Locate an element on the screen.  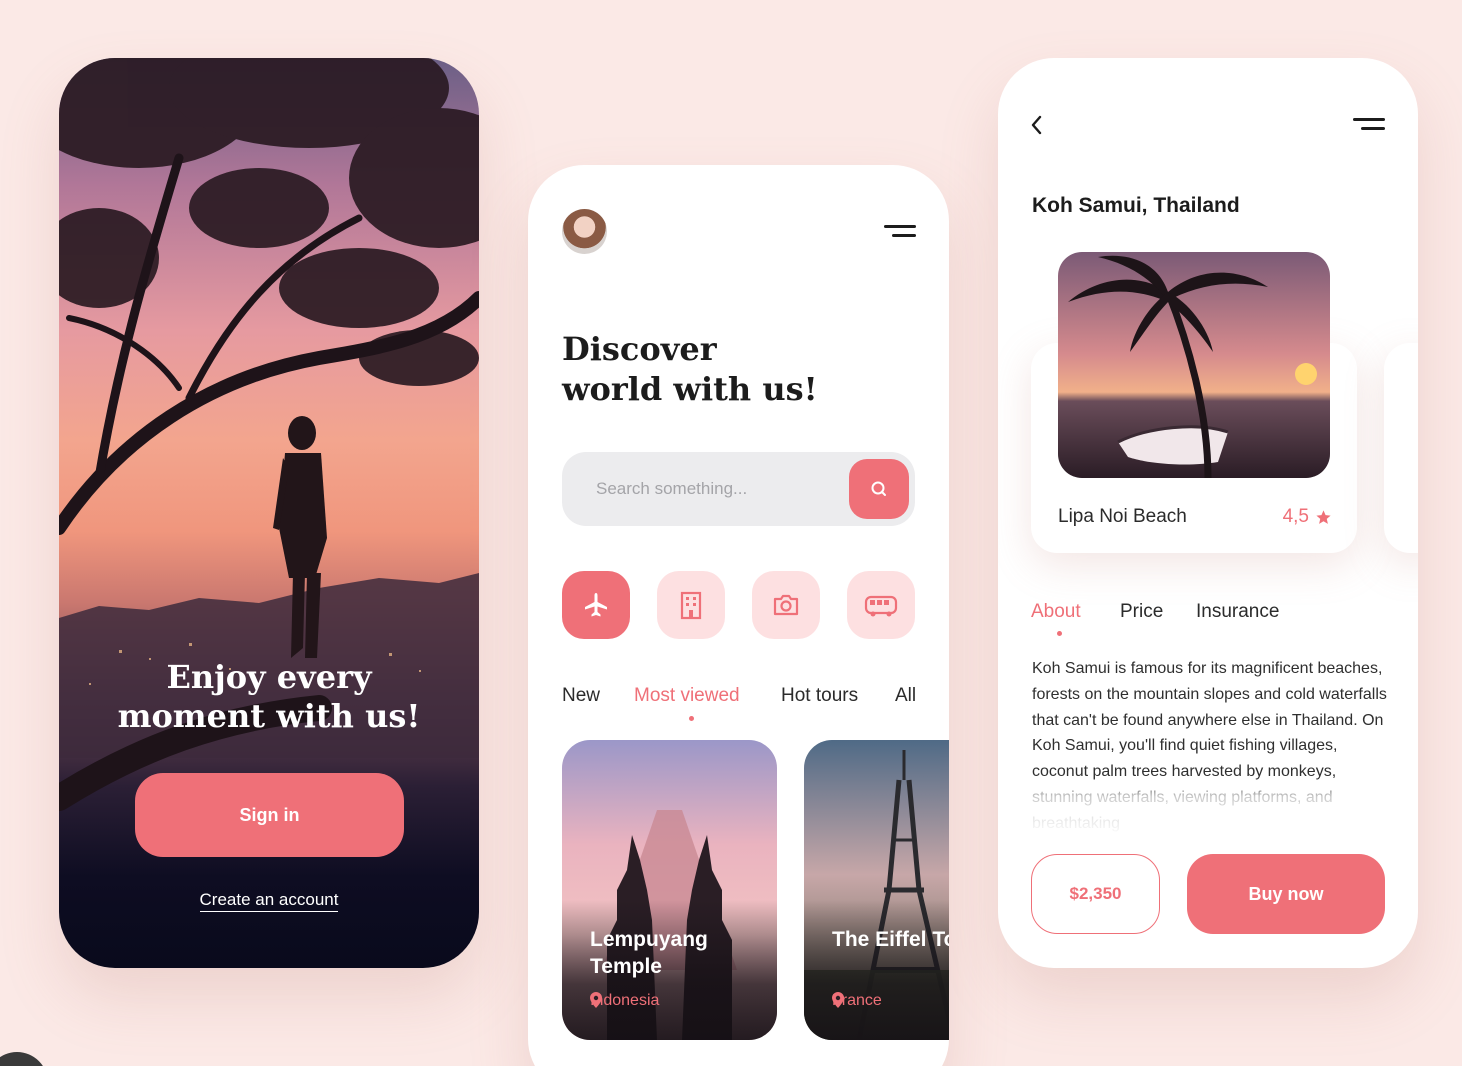
next-place-card is located at coordinates (1401, 448).